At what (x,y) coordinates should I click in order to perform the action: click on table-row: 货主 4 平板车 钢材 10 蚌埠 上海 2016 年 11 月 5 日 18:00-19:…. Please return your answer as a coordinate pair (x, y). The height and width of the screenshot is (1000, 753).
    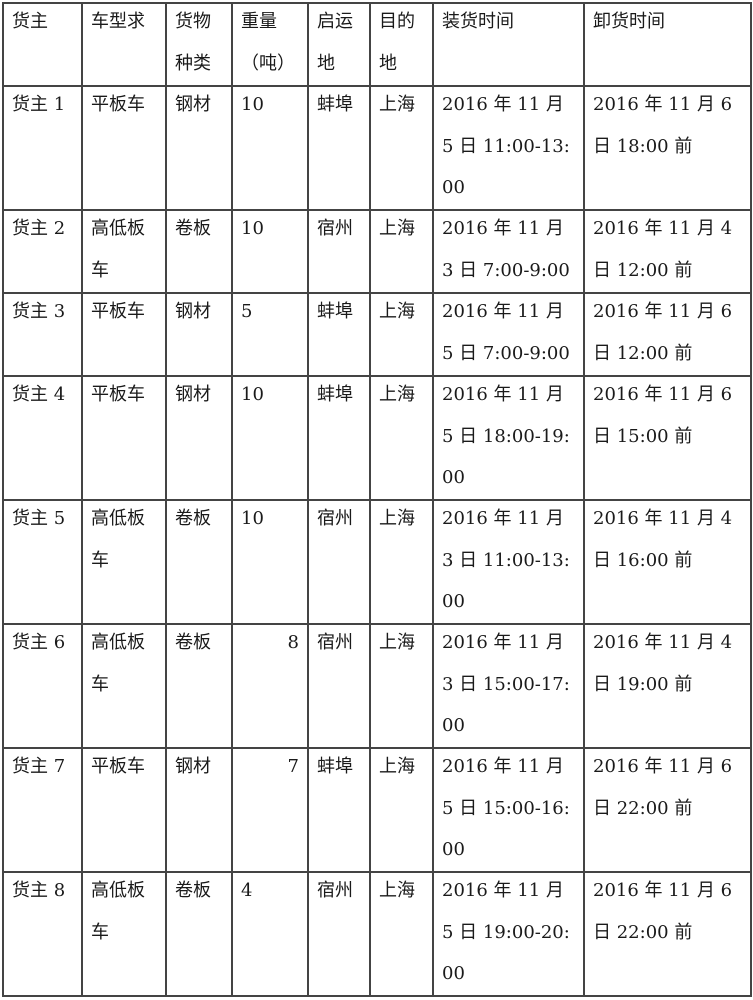
    Looking at the image, I should click on (377, 438).